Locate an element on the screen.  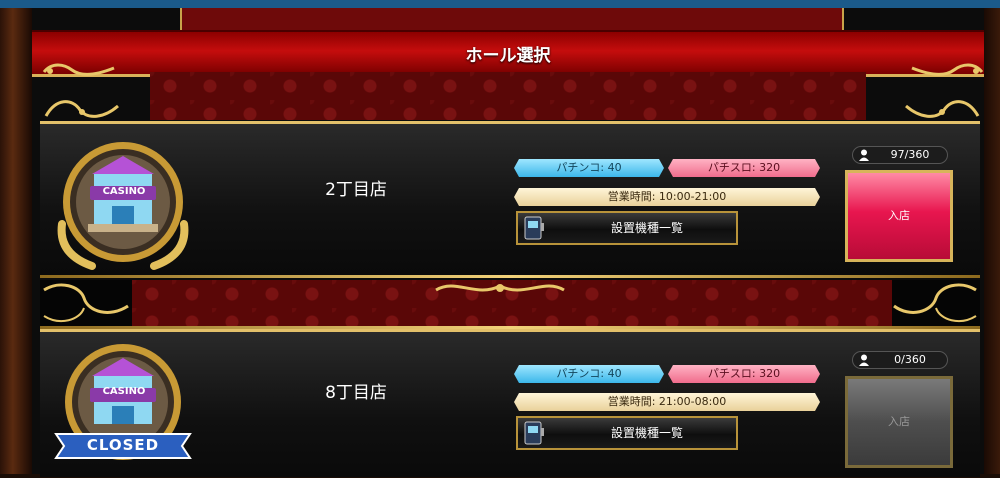
divider-side-right is located at coordinates (936, 303).